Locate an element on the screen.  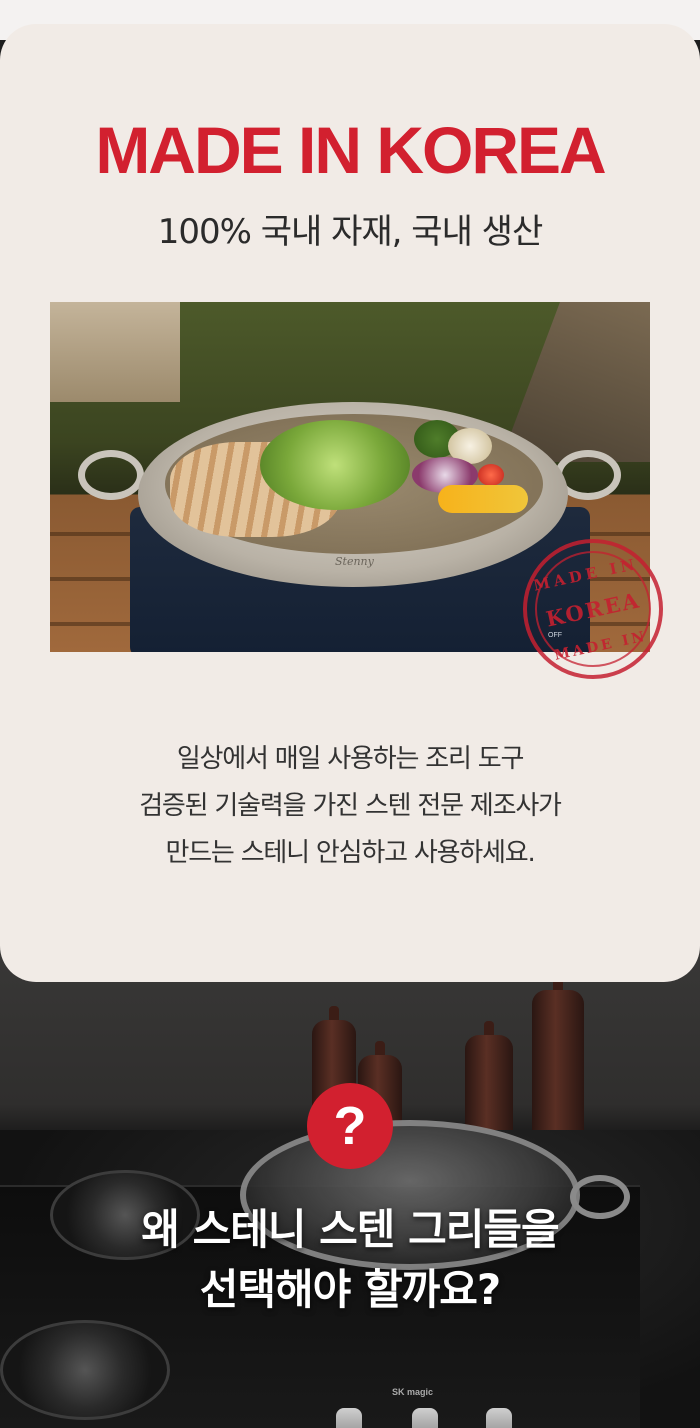
question-line: 선택해야 할까요? is located at coordinates (350, 1289).